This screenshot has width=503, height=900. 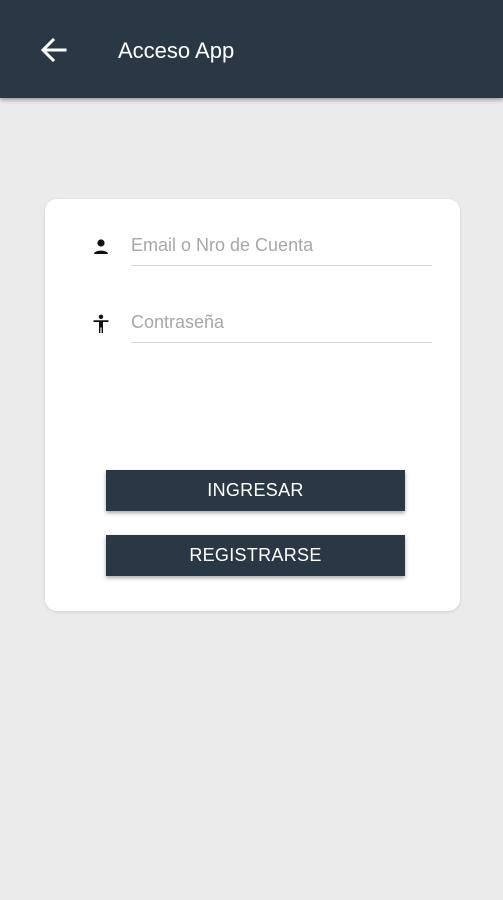 I want to click on password-field, so click(x=281, y=323).